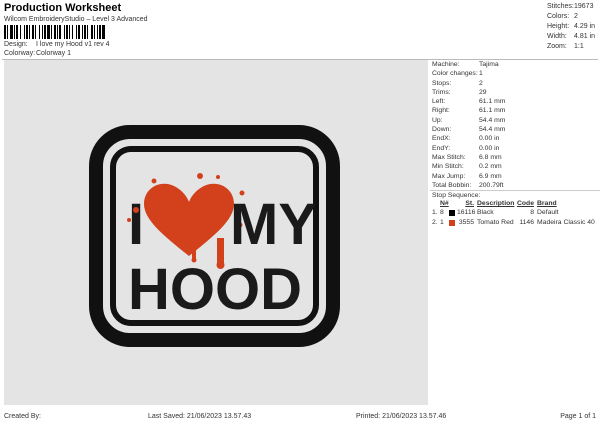 This screenshot has height=424, width=600. Describe the element at coordinates (495, 213) in the screenshot. I see `sequence-row: 1. 8 16116 Black 8 Default` at that location.